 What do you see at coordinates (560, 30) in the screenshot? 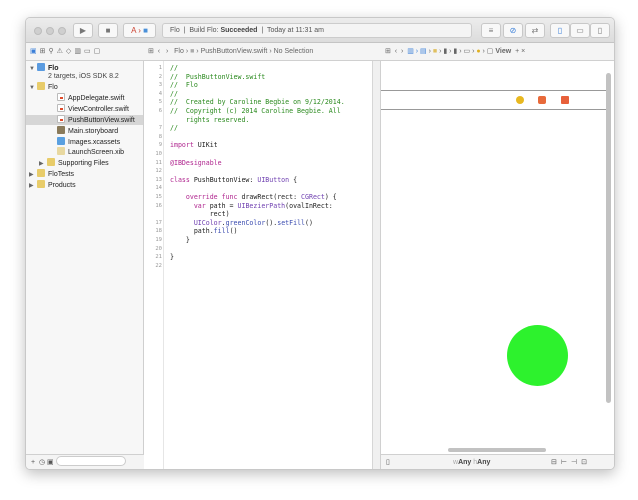
I see `toggle-navigator-button: ▯` at bounding box center [560, 30].